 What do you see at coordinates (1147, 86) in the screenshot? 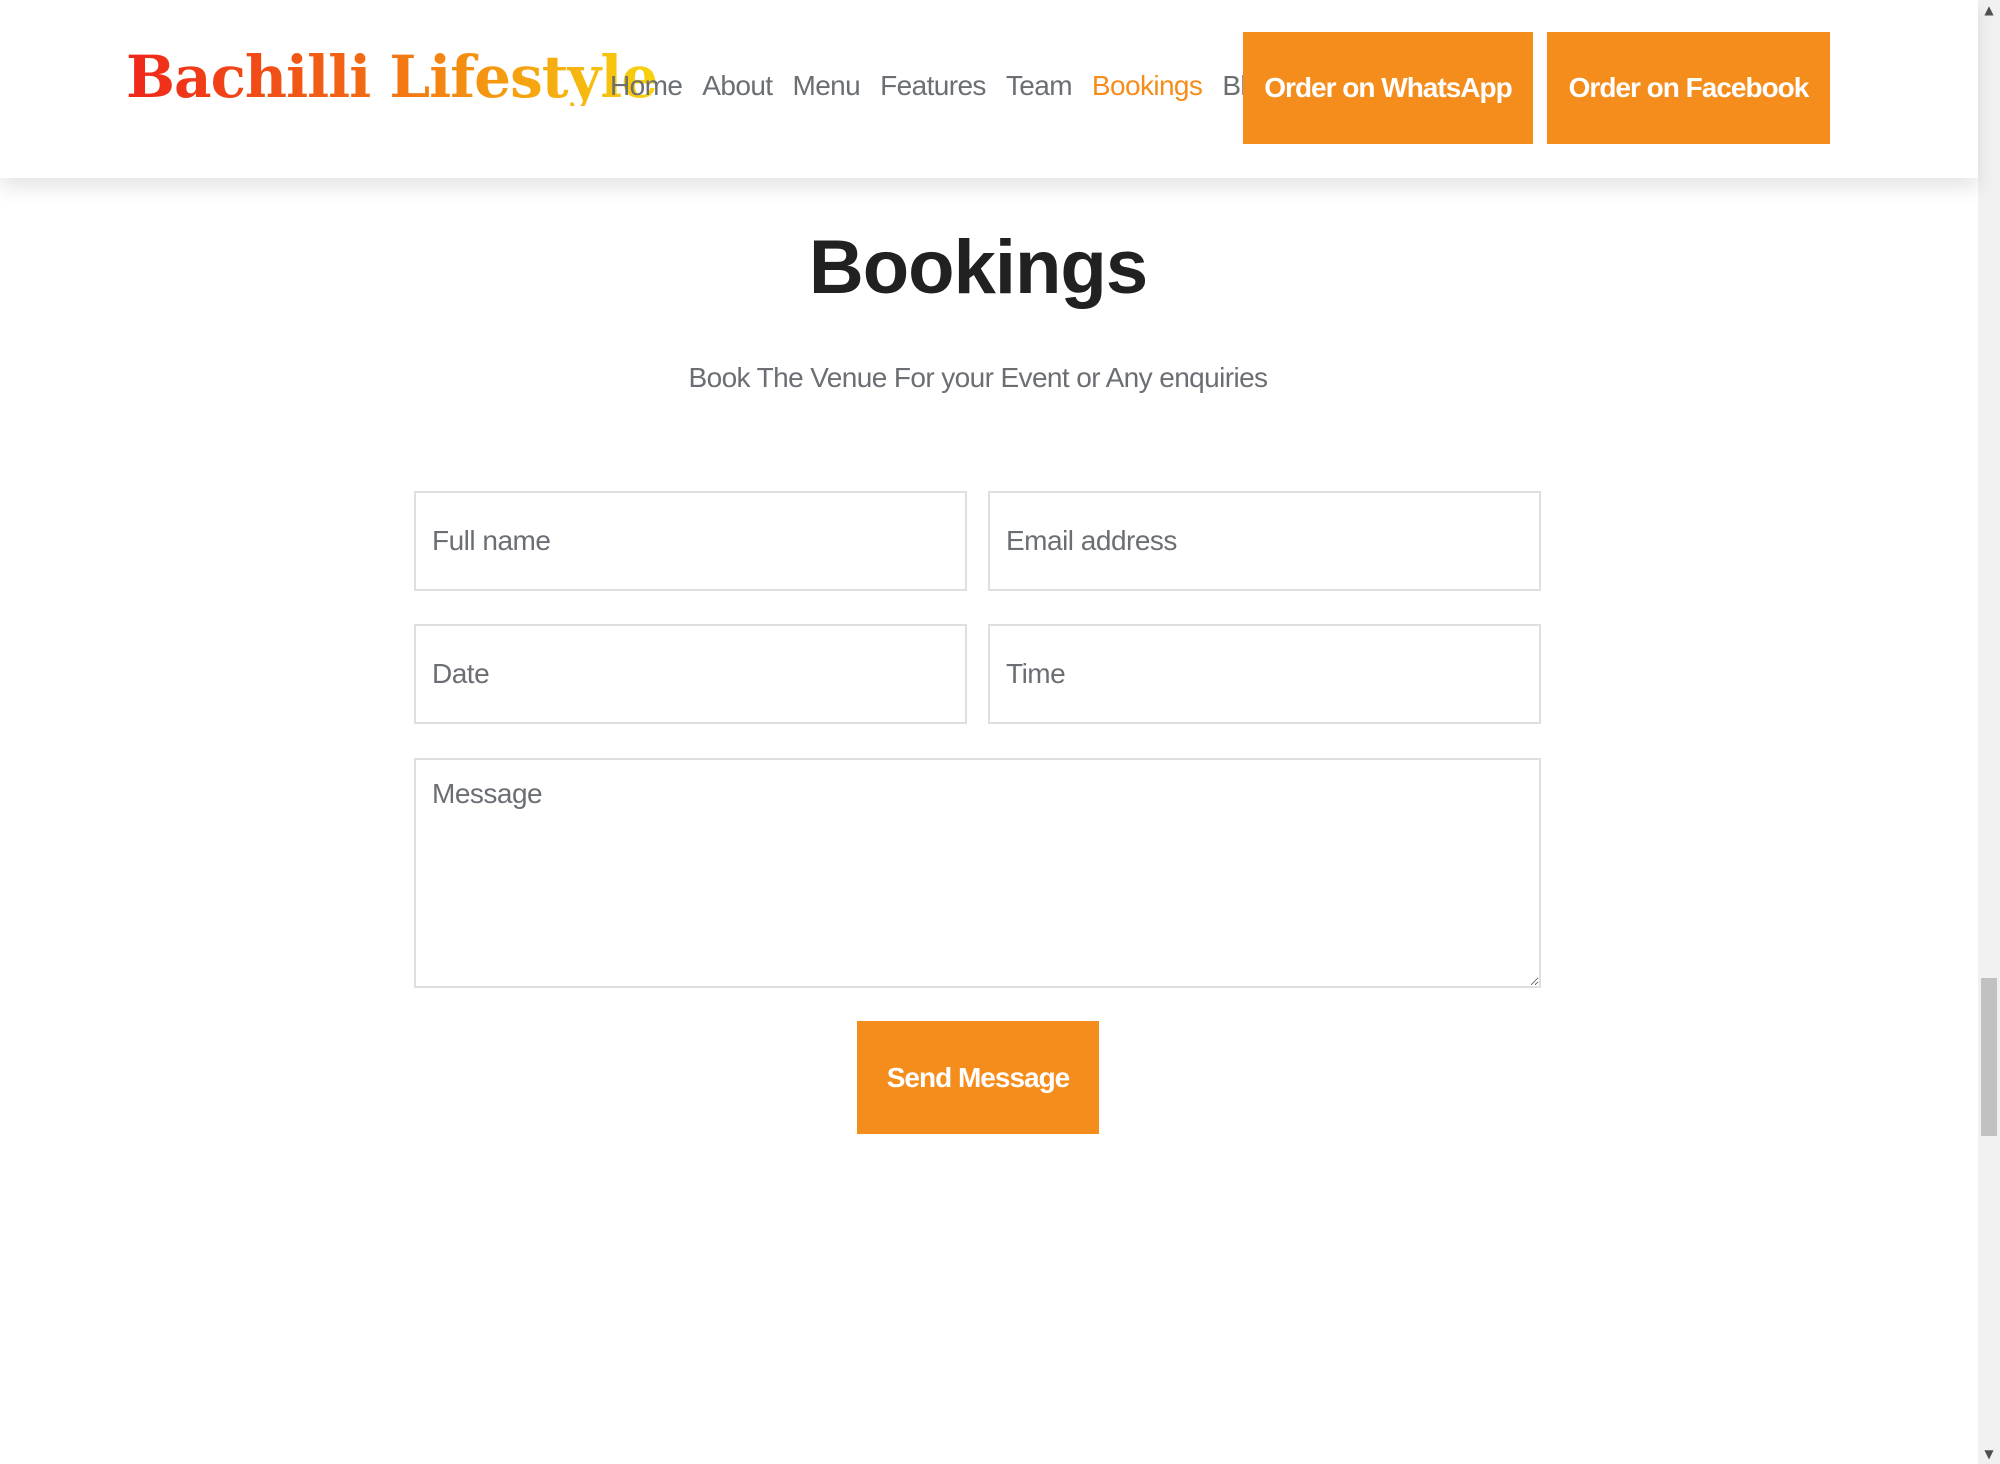
I see `nav-link-bookings: Bookings` at bounding box center [1147, 86].